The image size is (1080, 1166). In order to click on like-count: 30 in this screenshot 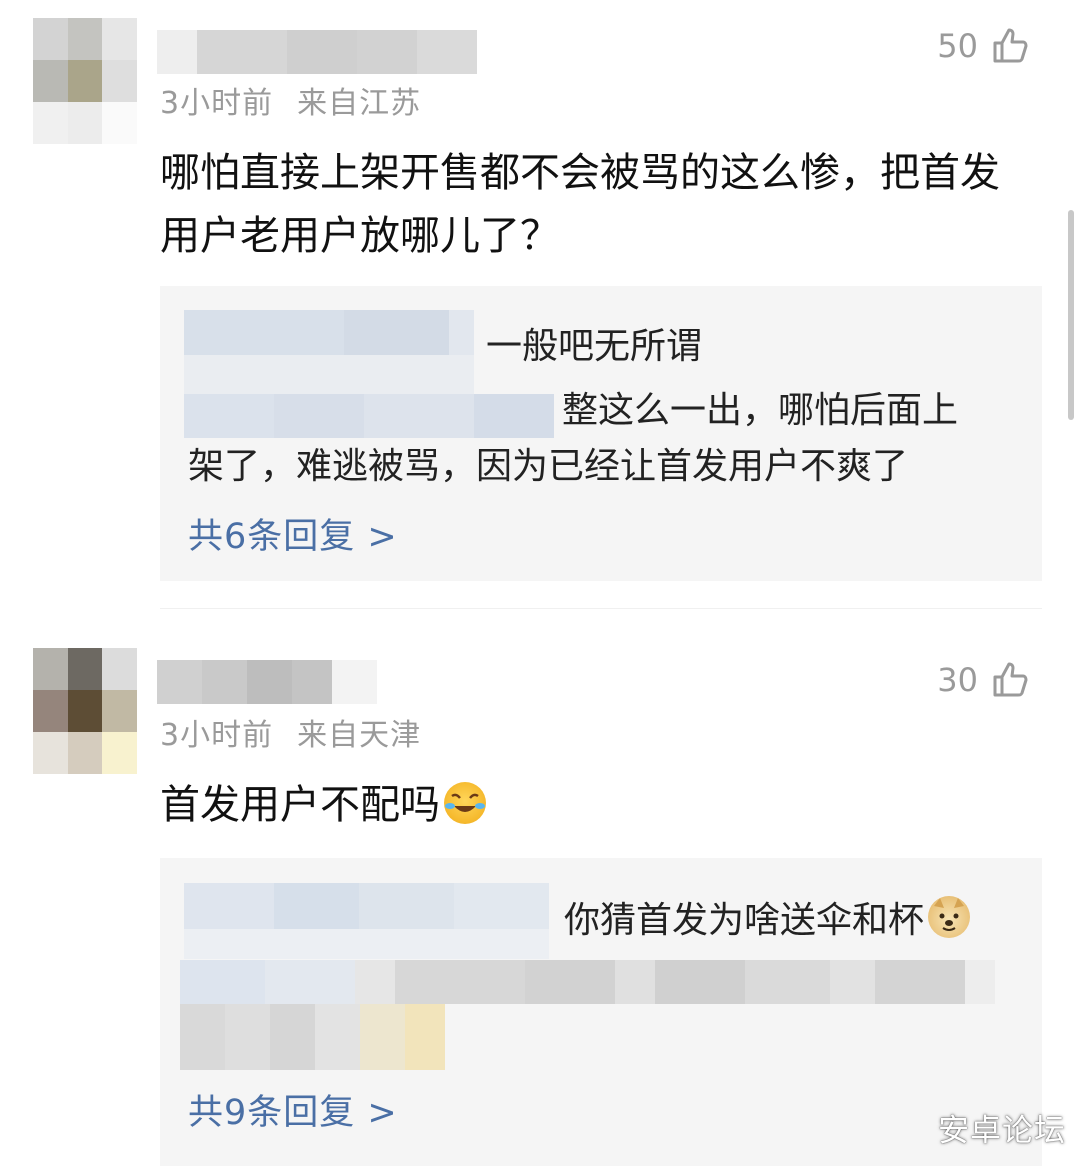, I will do `click(957, 680)`.